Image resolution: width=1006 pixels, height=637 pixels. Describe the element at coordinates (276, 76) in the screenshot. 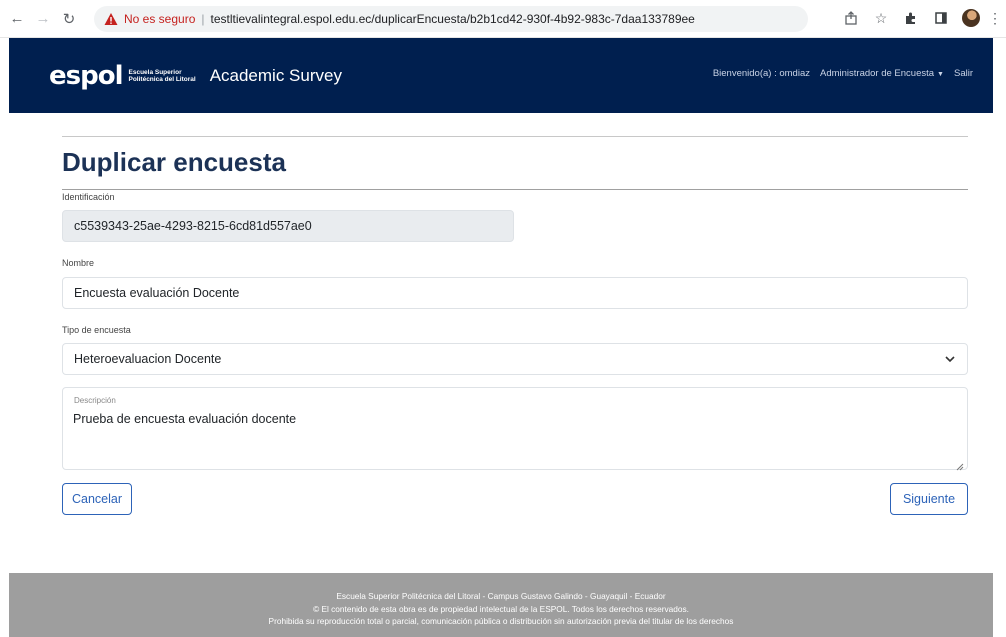

I see `app-brand: Academic Survey` at that location.